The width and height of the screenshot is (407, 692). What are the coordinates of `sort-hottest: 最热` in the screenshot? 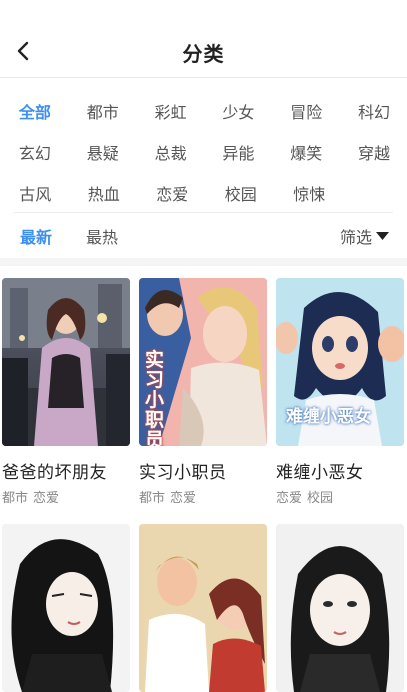 It's located at (102, 236).